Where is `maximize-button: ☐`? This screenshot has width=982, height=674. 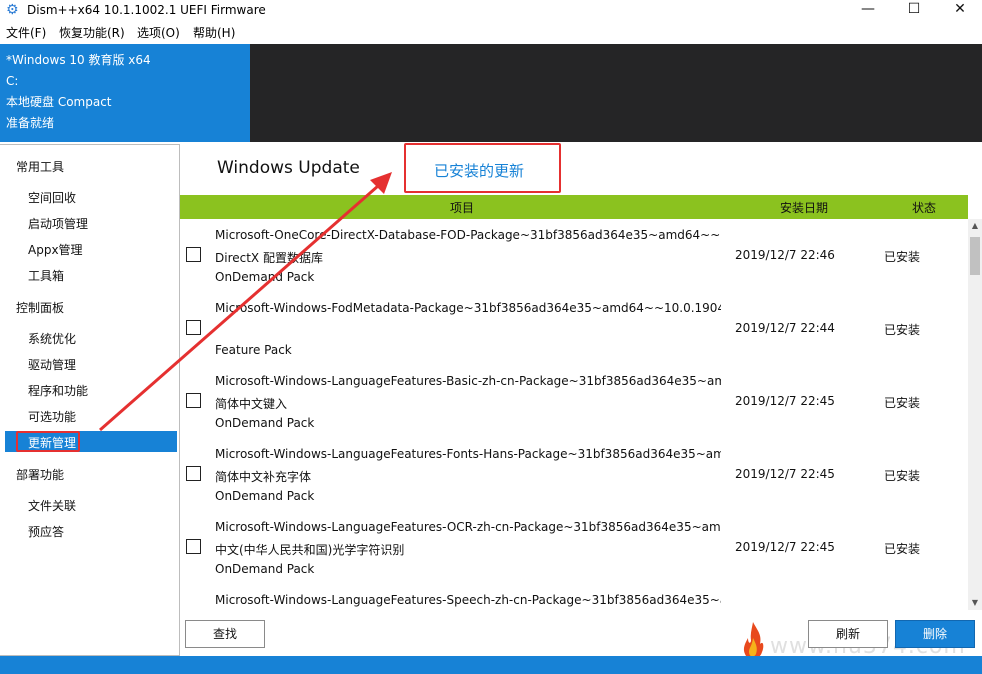
maximize-button: ☐ is located at coordinates (914, 10).